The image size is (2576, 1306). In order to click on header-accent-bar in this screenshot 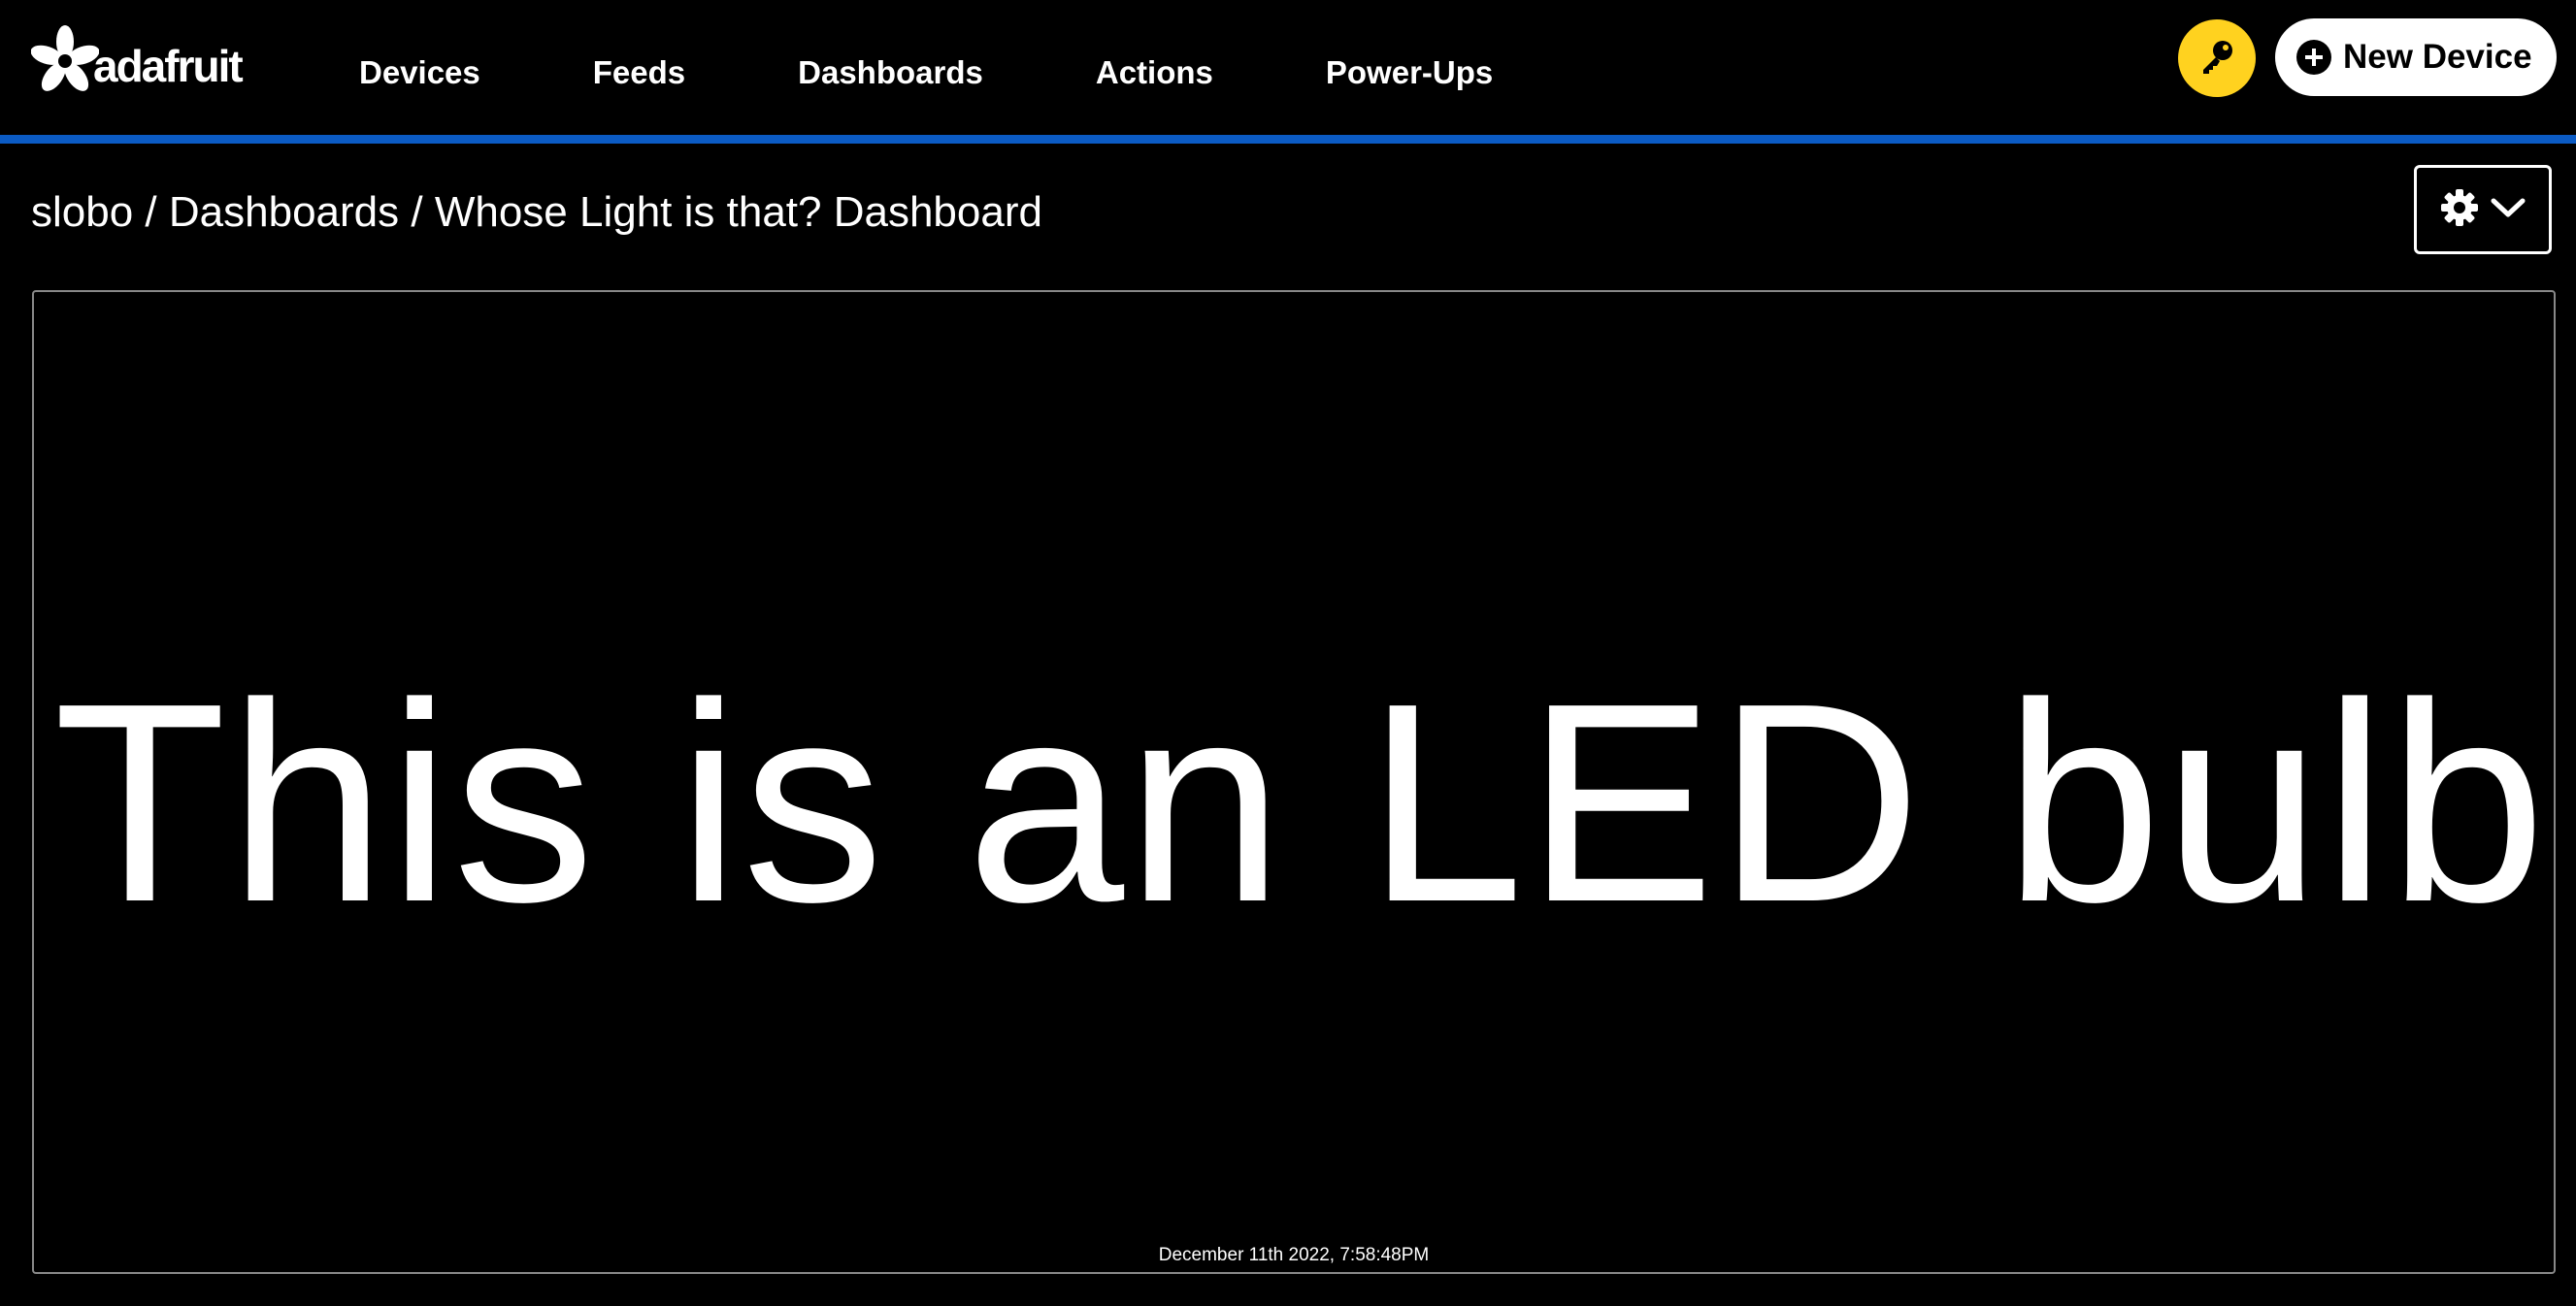, I will do `click(1288, 139)`.